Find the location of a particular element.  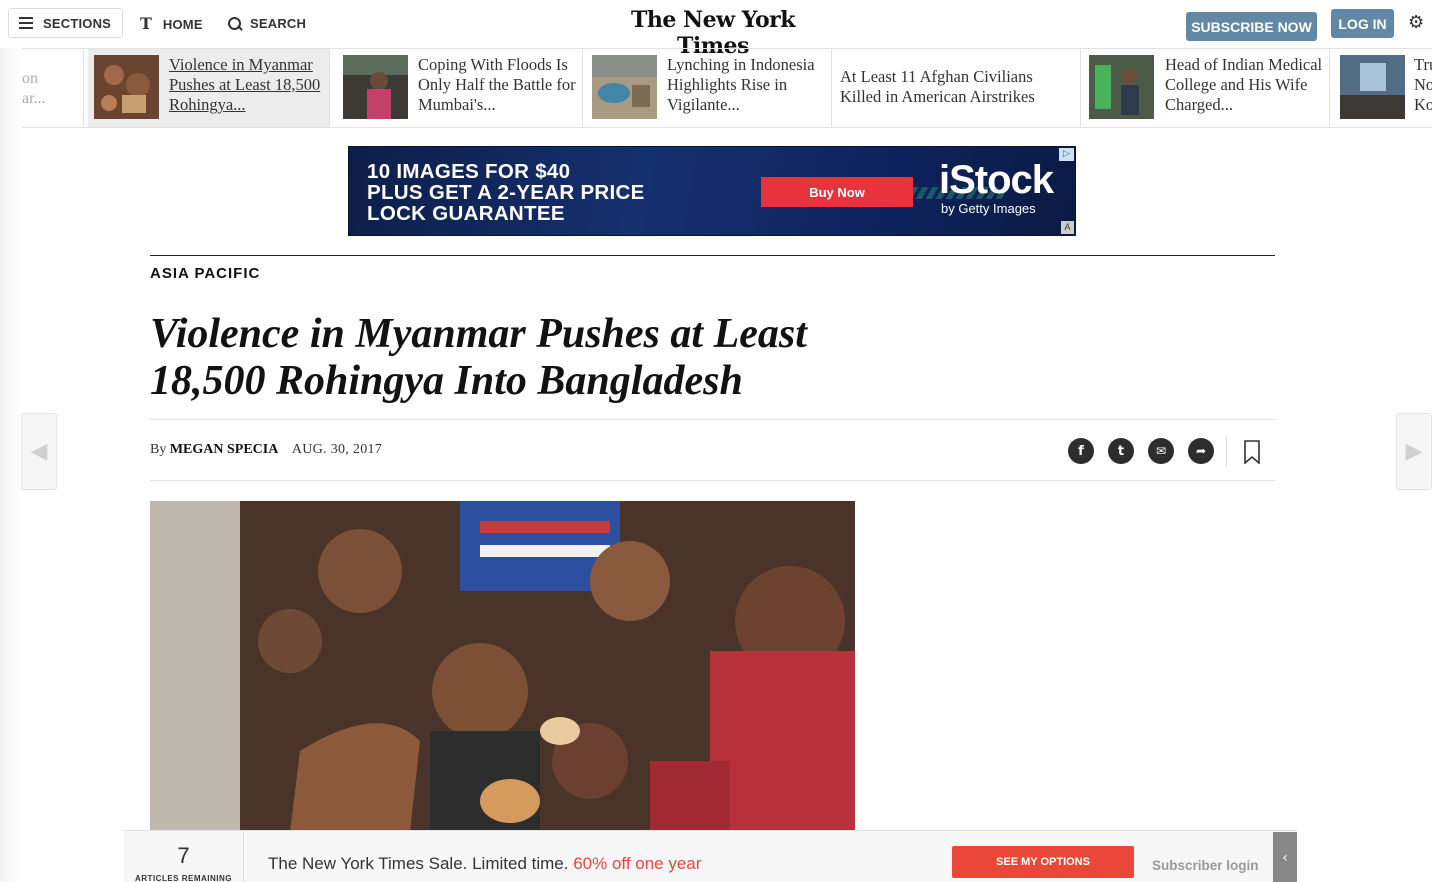

ad-brand-sub: by Getty Images is located at coordinates (988, 208).